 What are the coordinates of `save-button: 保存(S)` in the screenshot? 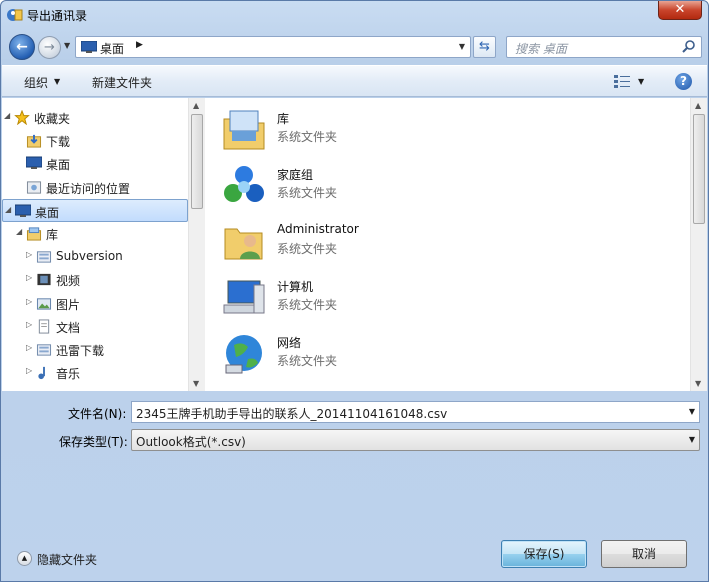 It's located at (544, 554).